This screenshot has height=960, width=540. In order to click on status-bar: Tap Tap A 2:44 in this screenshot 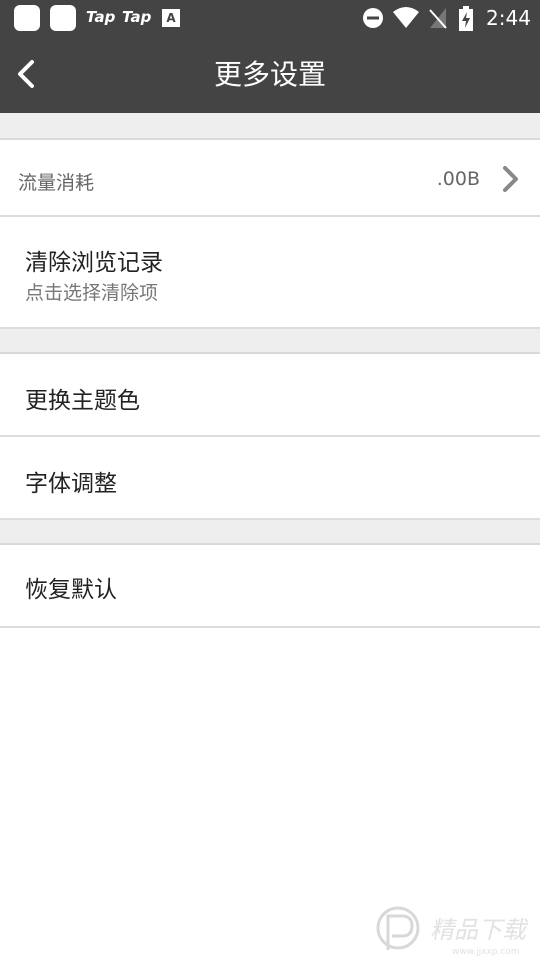, I will do `click(270, 18)`.